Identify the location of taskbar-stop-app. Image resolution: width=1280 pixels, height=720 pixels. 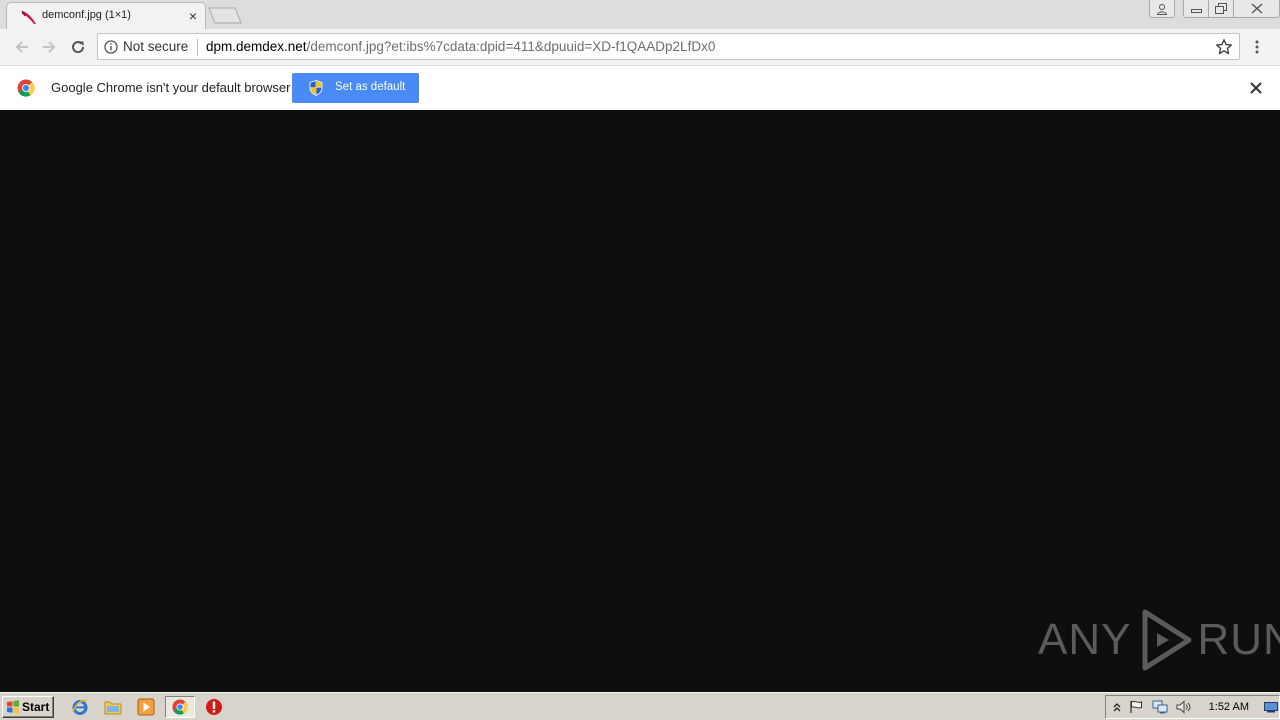
(214, 707).